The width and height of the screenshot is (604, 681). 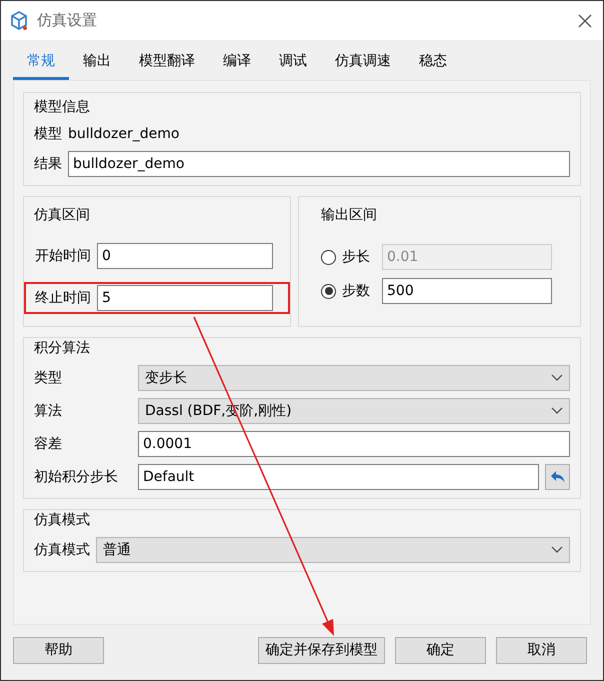 I want to click on dialog-button: 取消, so click(x=541, y=650).